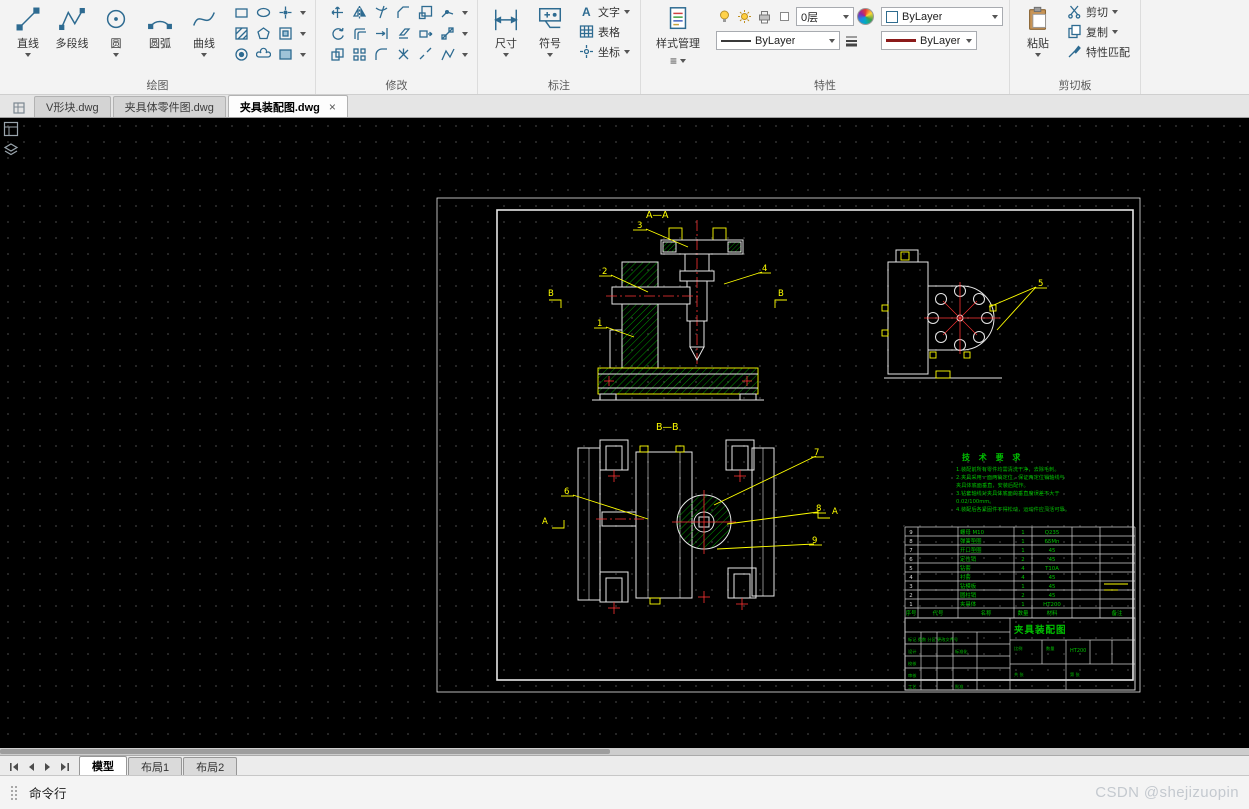  What do you see at coordinates (447, 55) in the screenshot?
I see `pedit-tool-icon` at bounding box center [447, 55].